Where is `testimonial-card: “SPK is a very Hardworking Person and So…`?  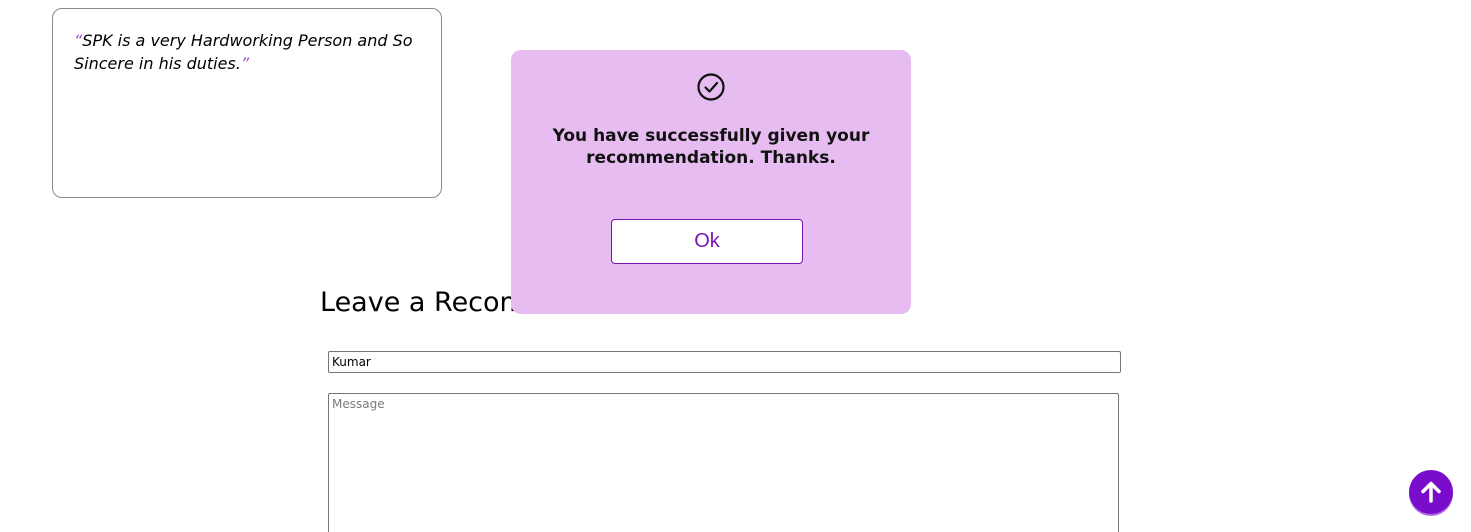
testimonial-card: “SPK is a very Hardworking Person and So… is located at coordinates (247, 103).